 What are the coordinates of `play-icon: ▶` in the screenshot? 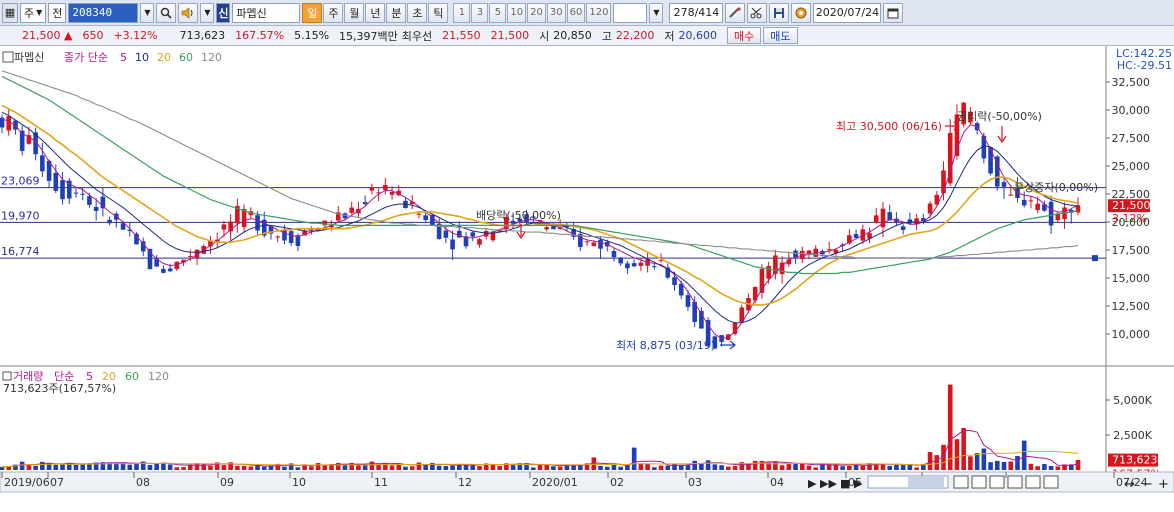 It's located at (858, 483).